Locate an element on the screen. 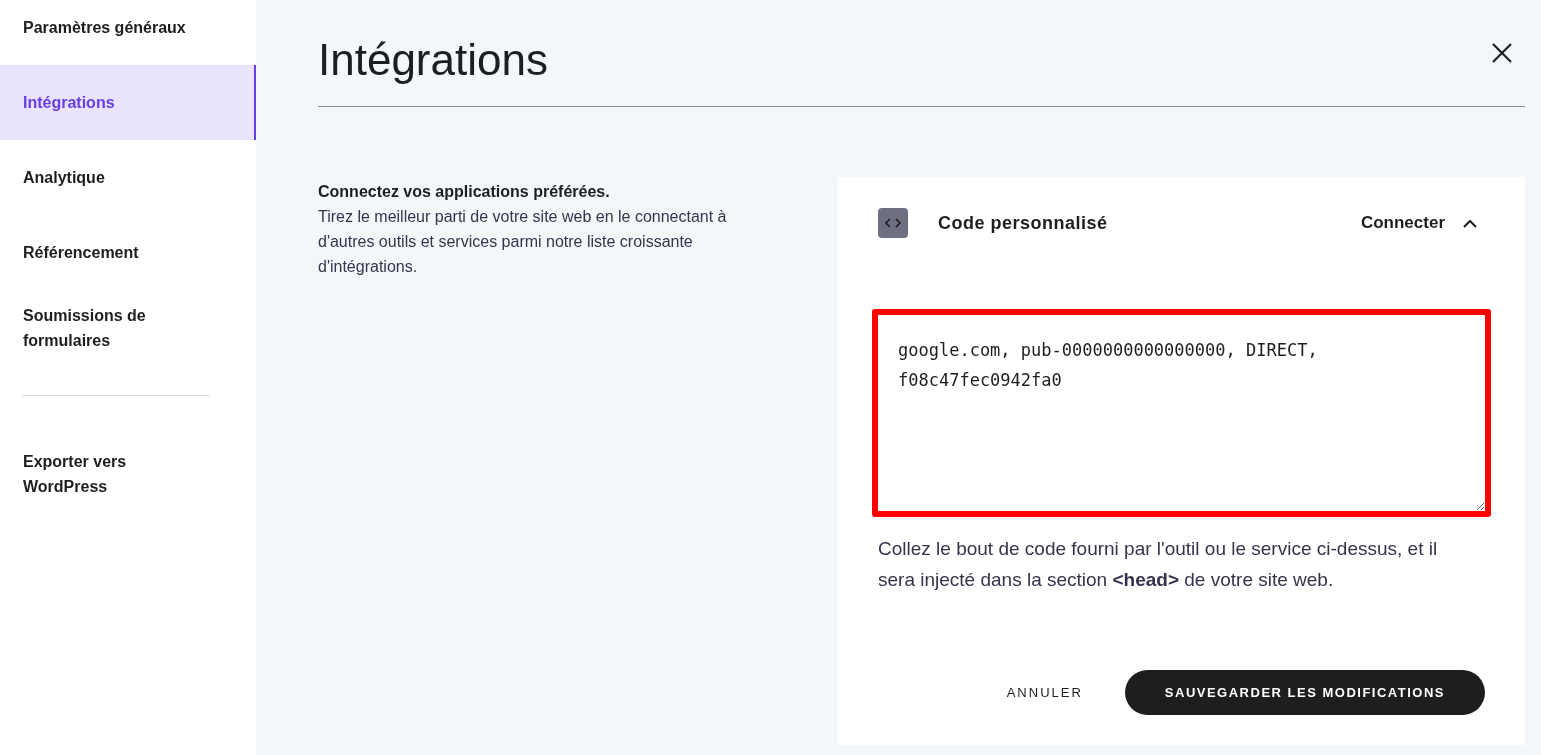  help-text: Collez le bout de code fourni par l'outil ou le service ci-dessus, et il sera injecté dans la section <head> de votre site web. is located at coordinates (1158, 564).